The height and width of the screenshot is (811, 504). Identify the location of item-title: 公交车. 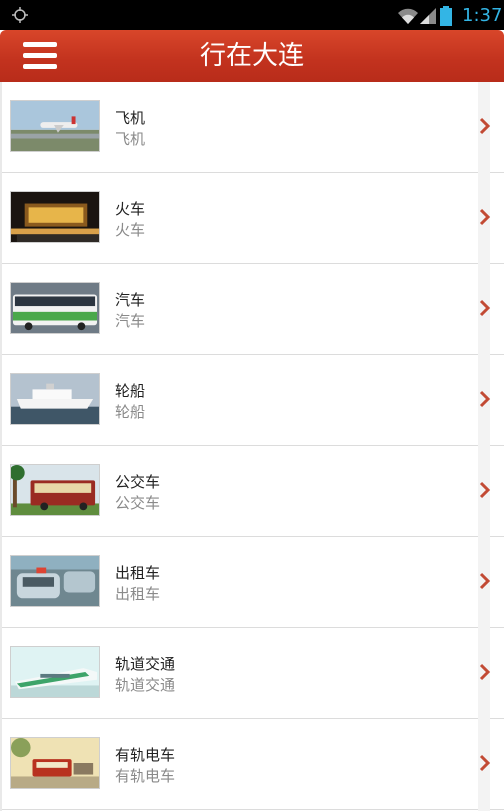
(138, 482).